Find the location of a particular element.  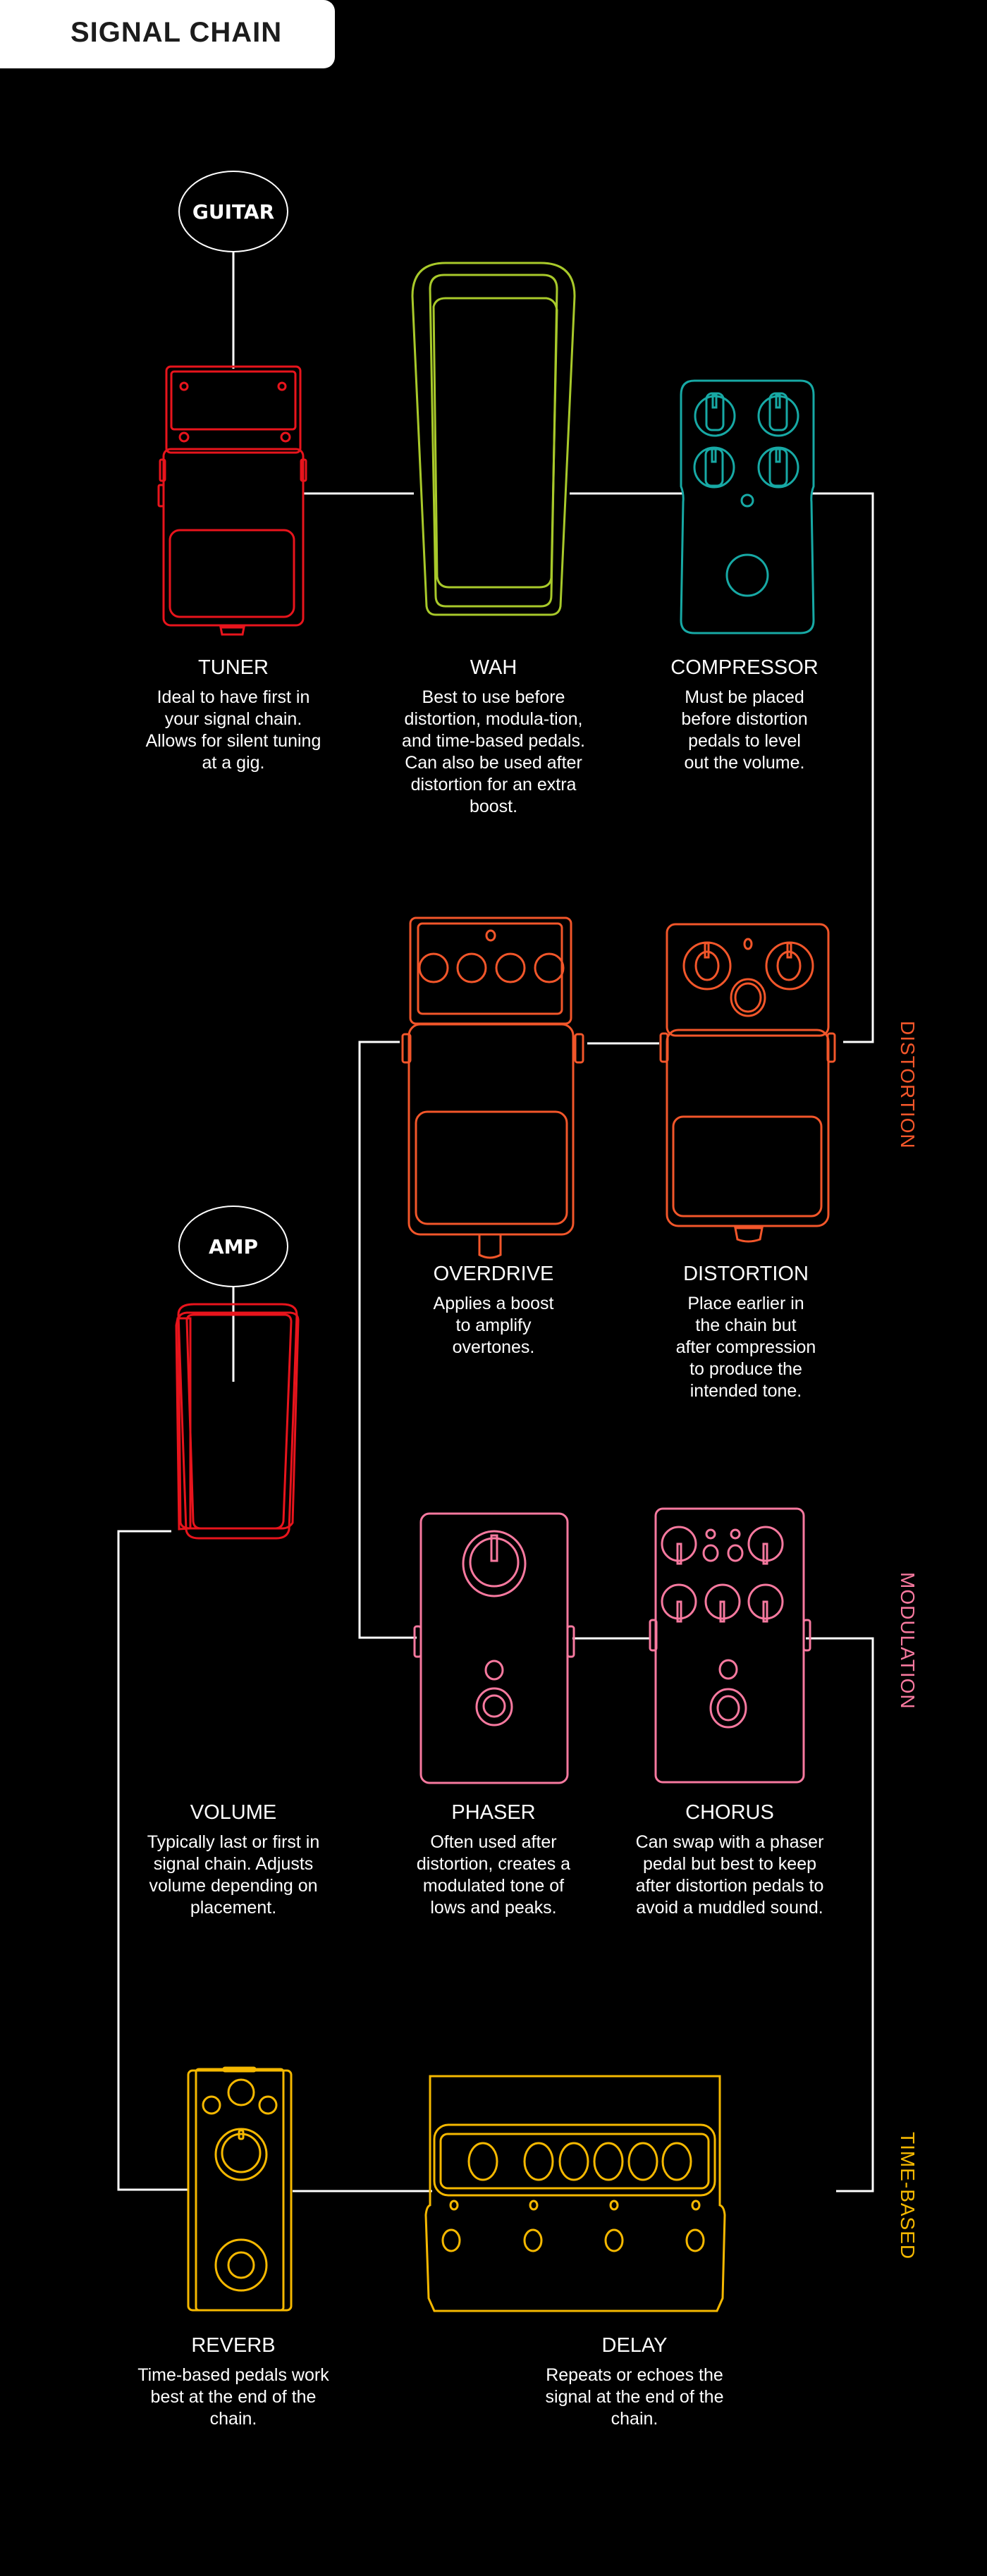

pedal-name: VOLUME is located at coordinates (233, 1812).